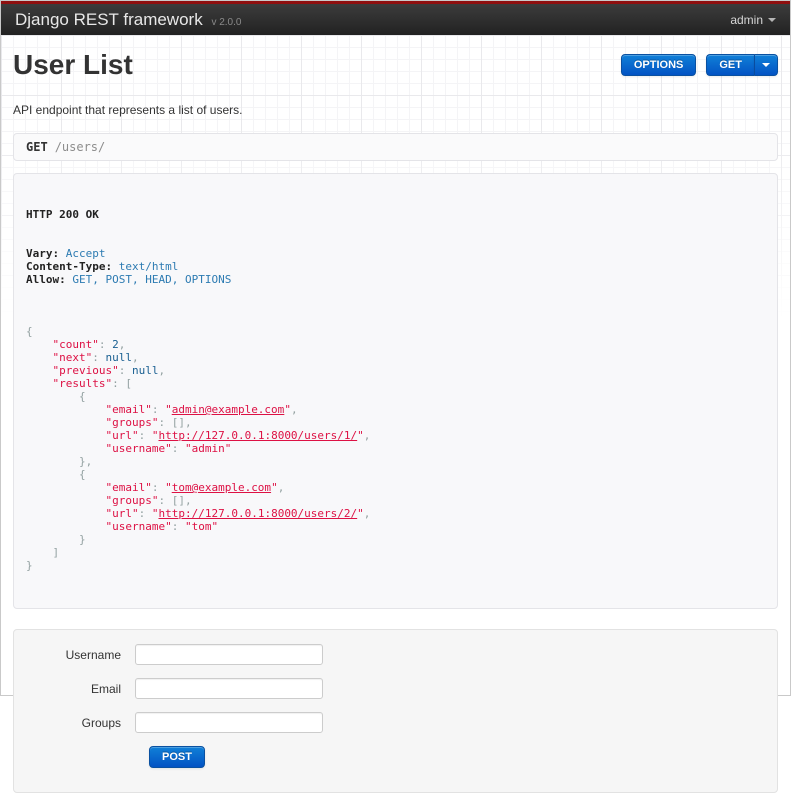 The width and height of the screenshot is (791, 793). I want to click on page-header: User List OPTIONS GET, so click(395, 65).